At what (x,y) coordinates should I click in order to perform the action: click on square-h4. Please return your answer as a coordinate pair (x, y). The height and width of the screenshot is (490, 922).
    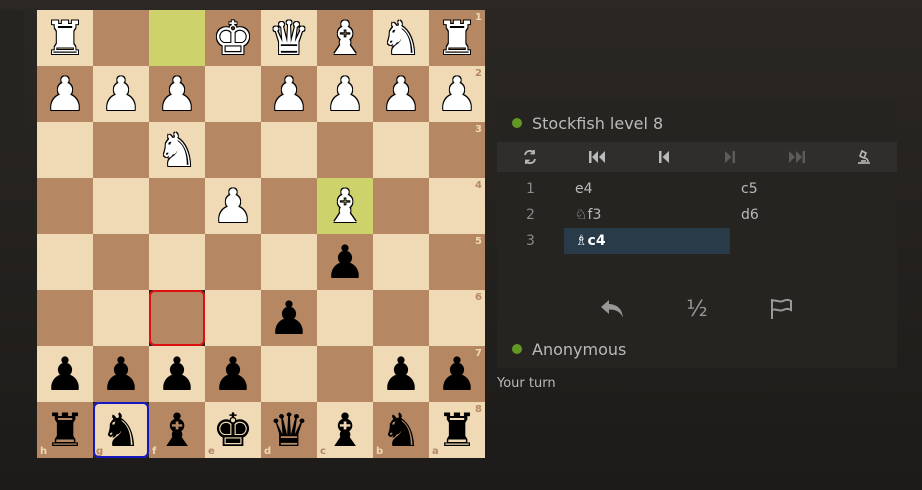
    Looking at the image, I should click on (65, 206).